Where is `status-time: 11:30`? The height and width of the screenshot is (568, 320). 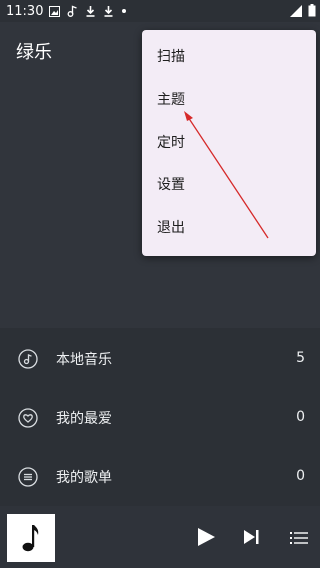
status-time: 11:30 is located at coordinates (25, 11).